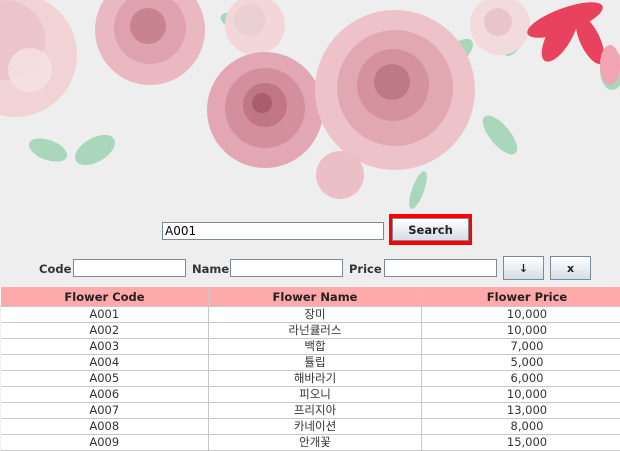 The image size is (620, 451). Describe the element at coordinates (440, 268) in the screenshot. I see `price-field` at that location.